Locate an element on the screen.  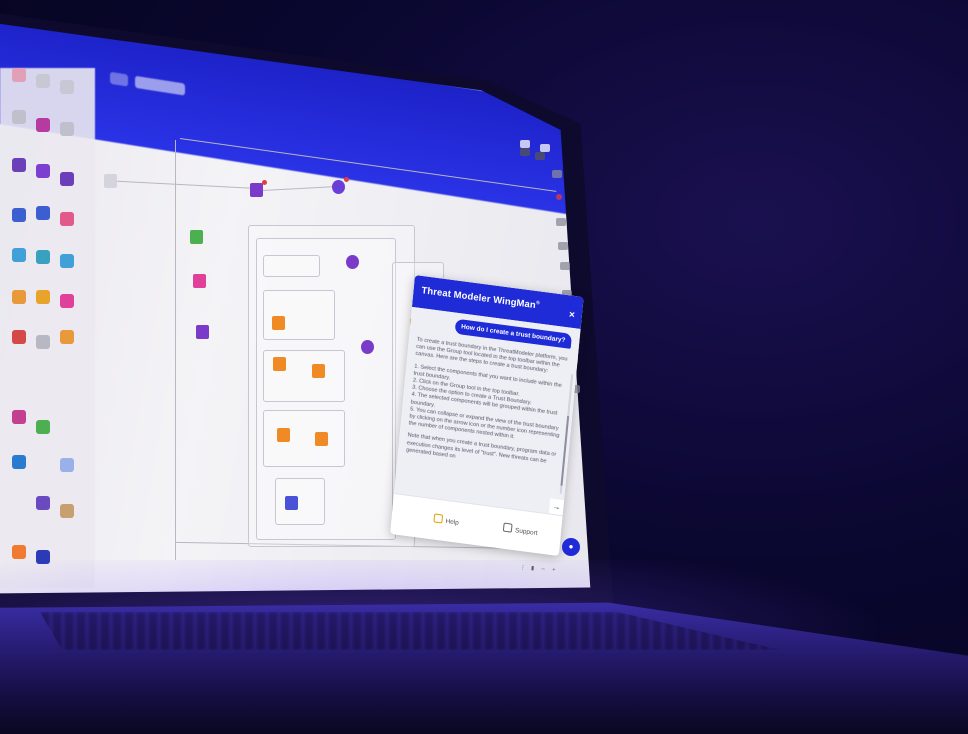
component-palette is located at coordinates (47, 328).